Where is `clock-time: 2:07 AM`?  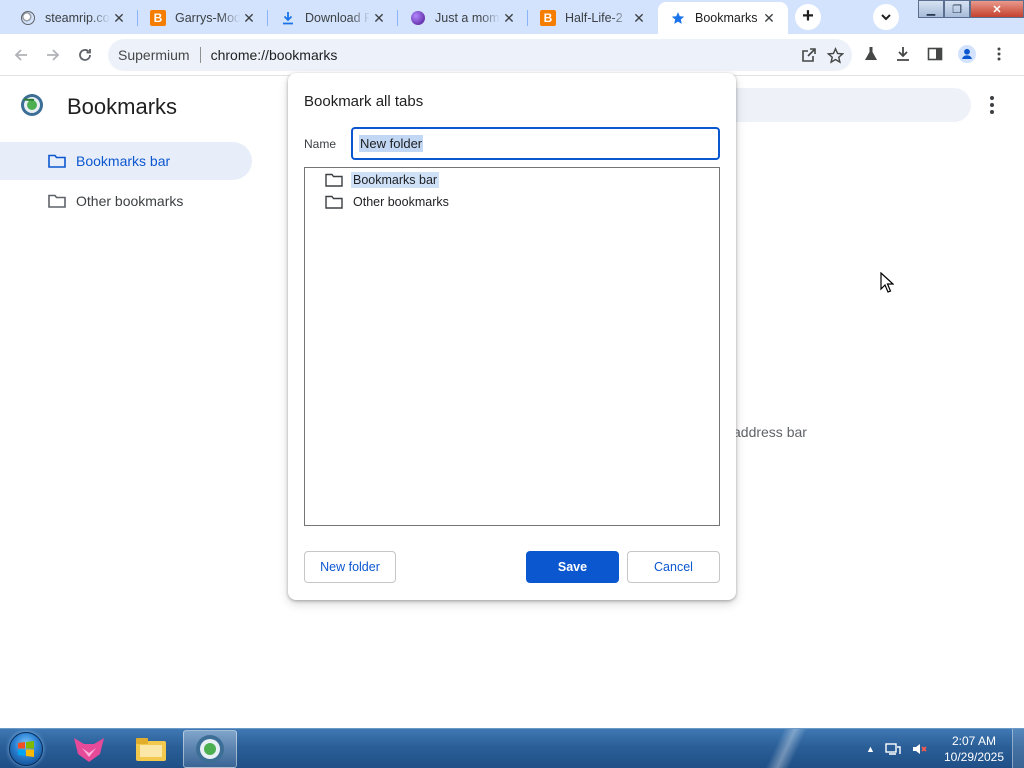 clock-time: 2:07 AM is located at coordinates (974, 741).